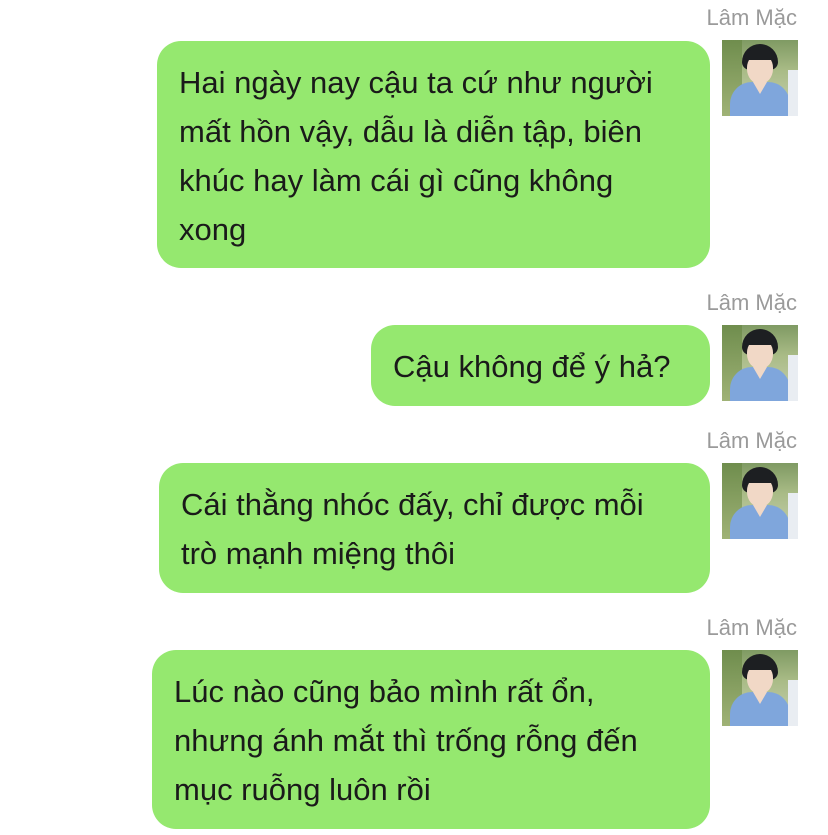  Describe the element at coordinates (540, 365) in the screenshot. I see `message-bubble: Cậu không để ý hả?` at that location.